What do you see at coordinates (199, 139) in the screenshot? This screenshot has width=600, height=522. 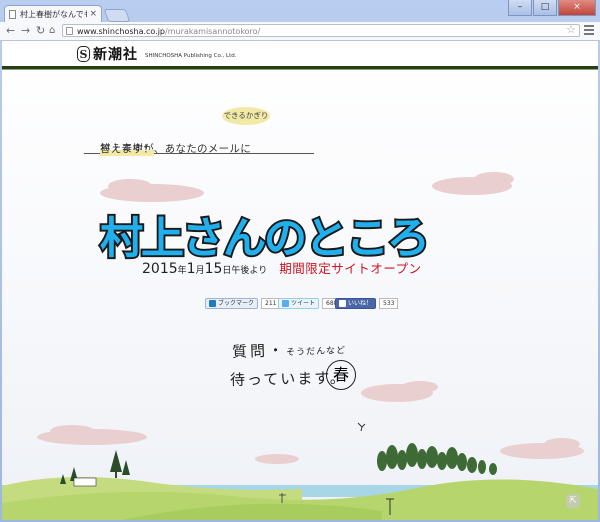 I see `tagline: 村上春樹が、あなたのメールに 答えます！` at bounding box center [199, 139].